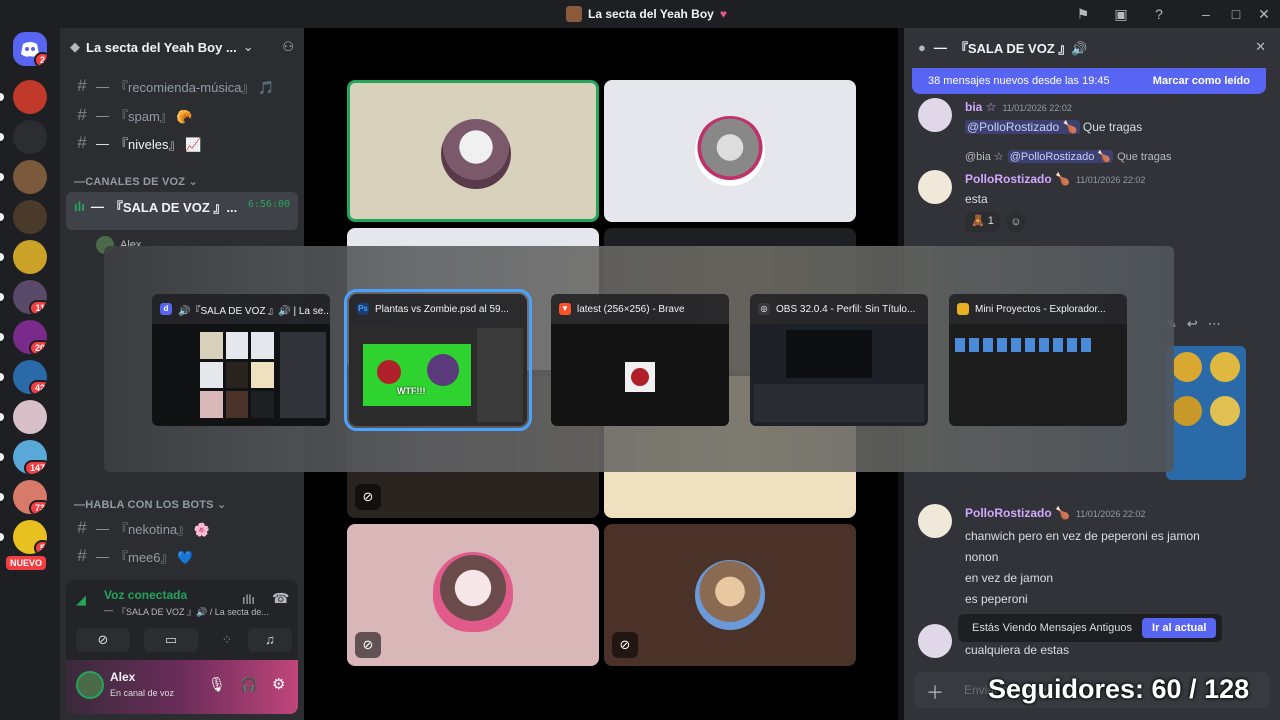 The height and width of the screenshot is (720, 1280). Describe the element at coordinates (30, 49) in the screenshot. I see `home-button: 2` at that location.